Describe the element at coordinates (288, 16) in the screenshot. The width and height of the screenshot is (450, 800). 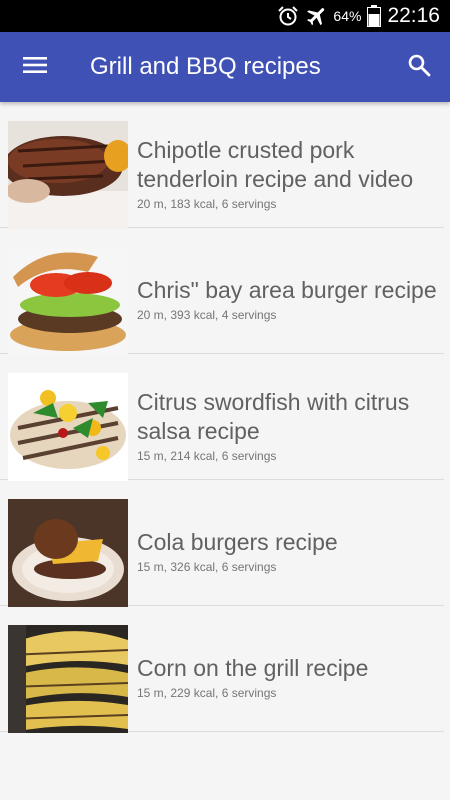
I see `alarm-icon` at that location.